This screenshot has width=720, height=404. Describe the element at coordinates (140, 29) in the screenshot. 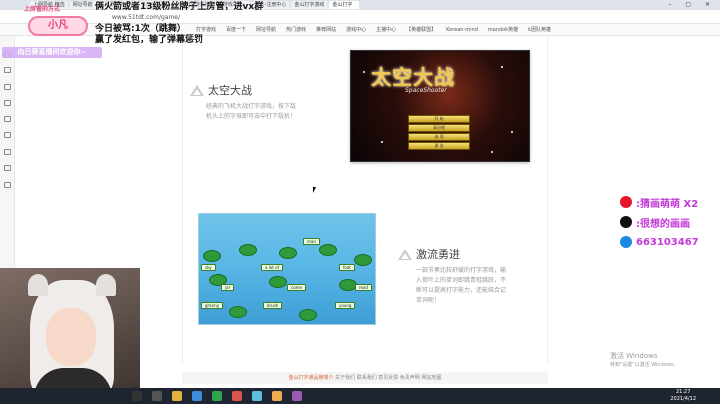

I see `overlay-counter: 今日被骂:1次（跳舞）` at that location.